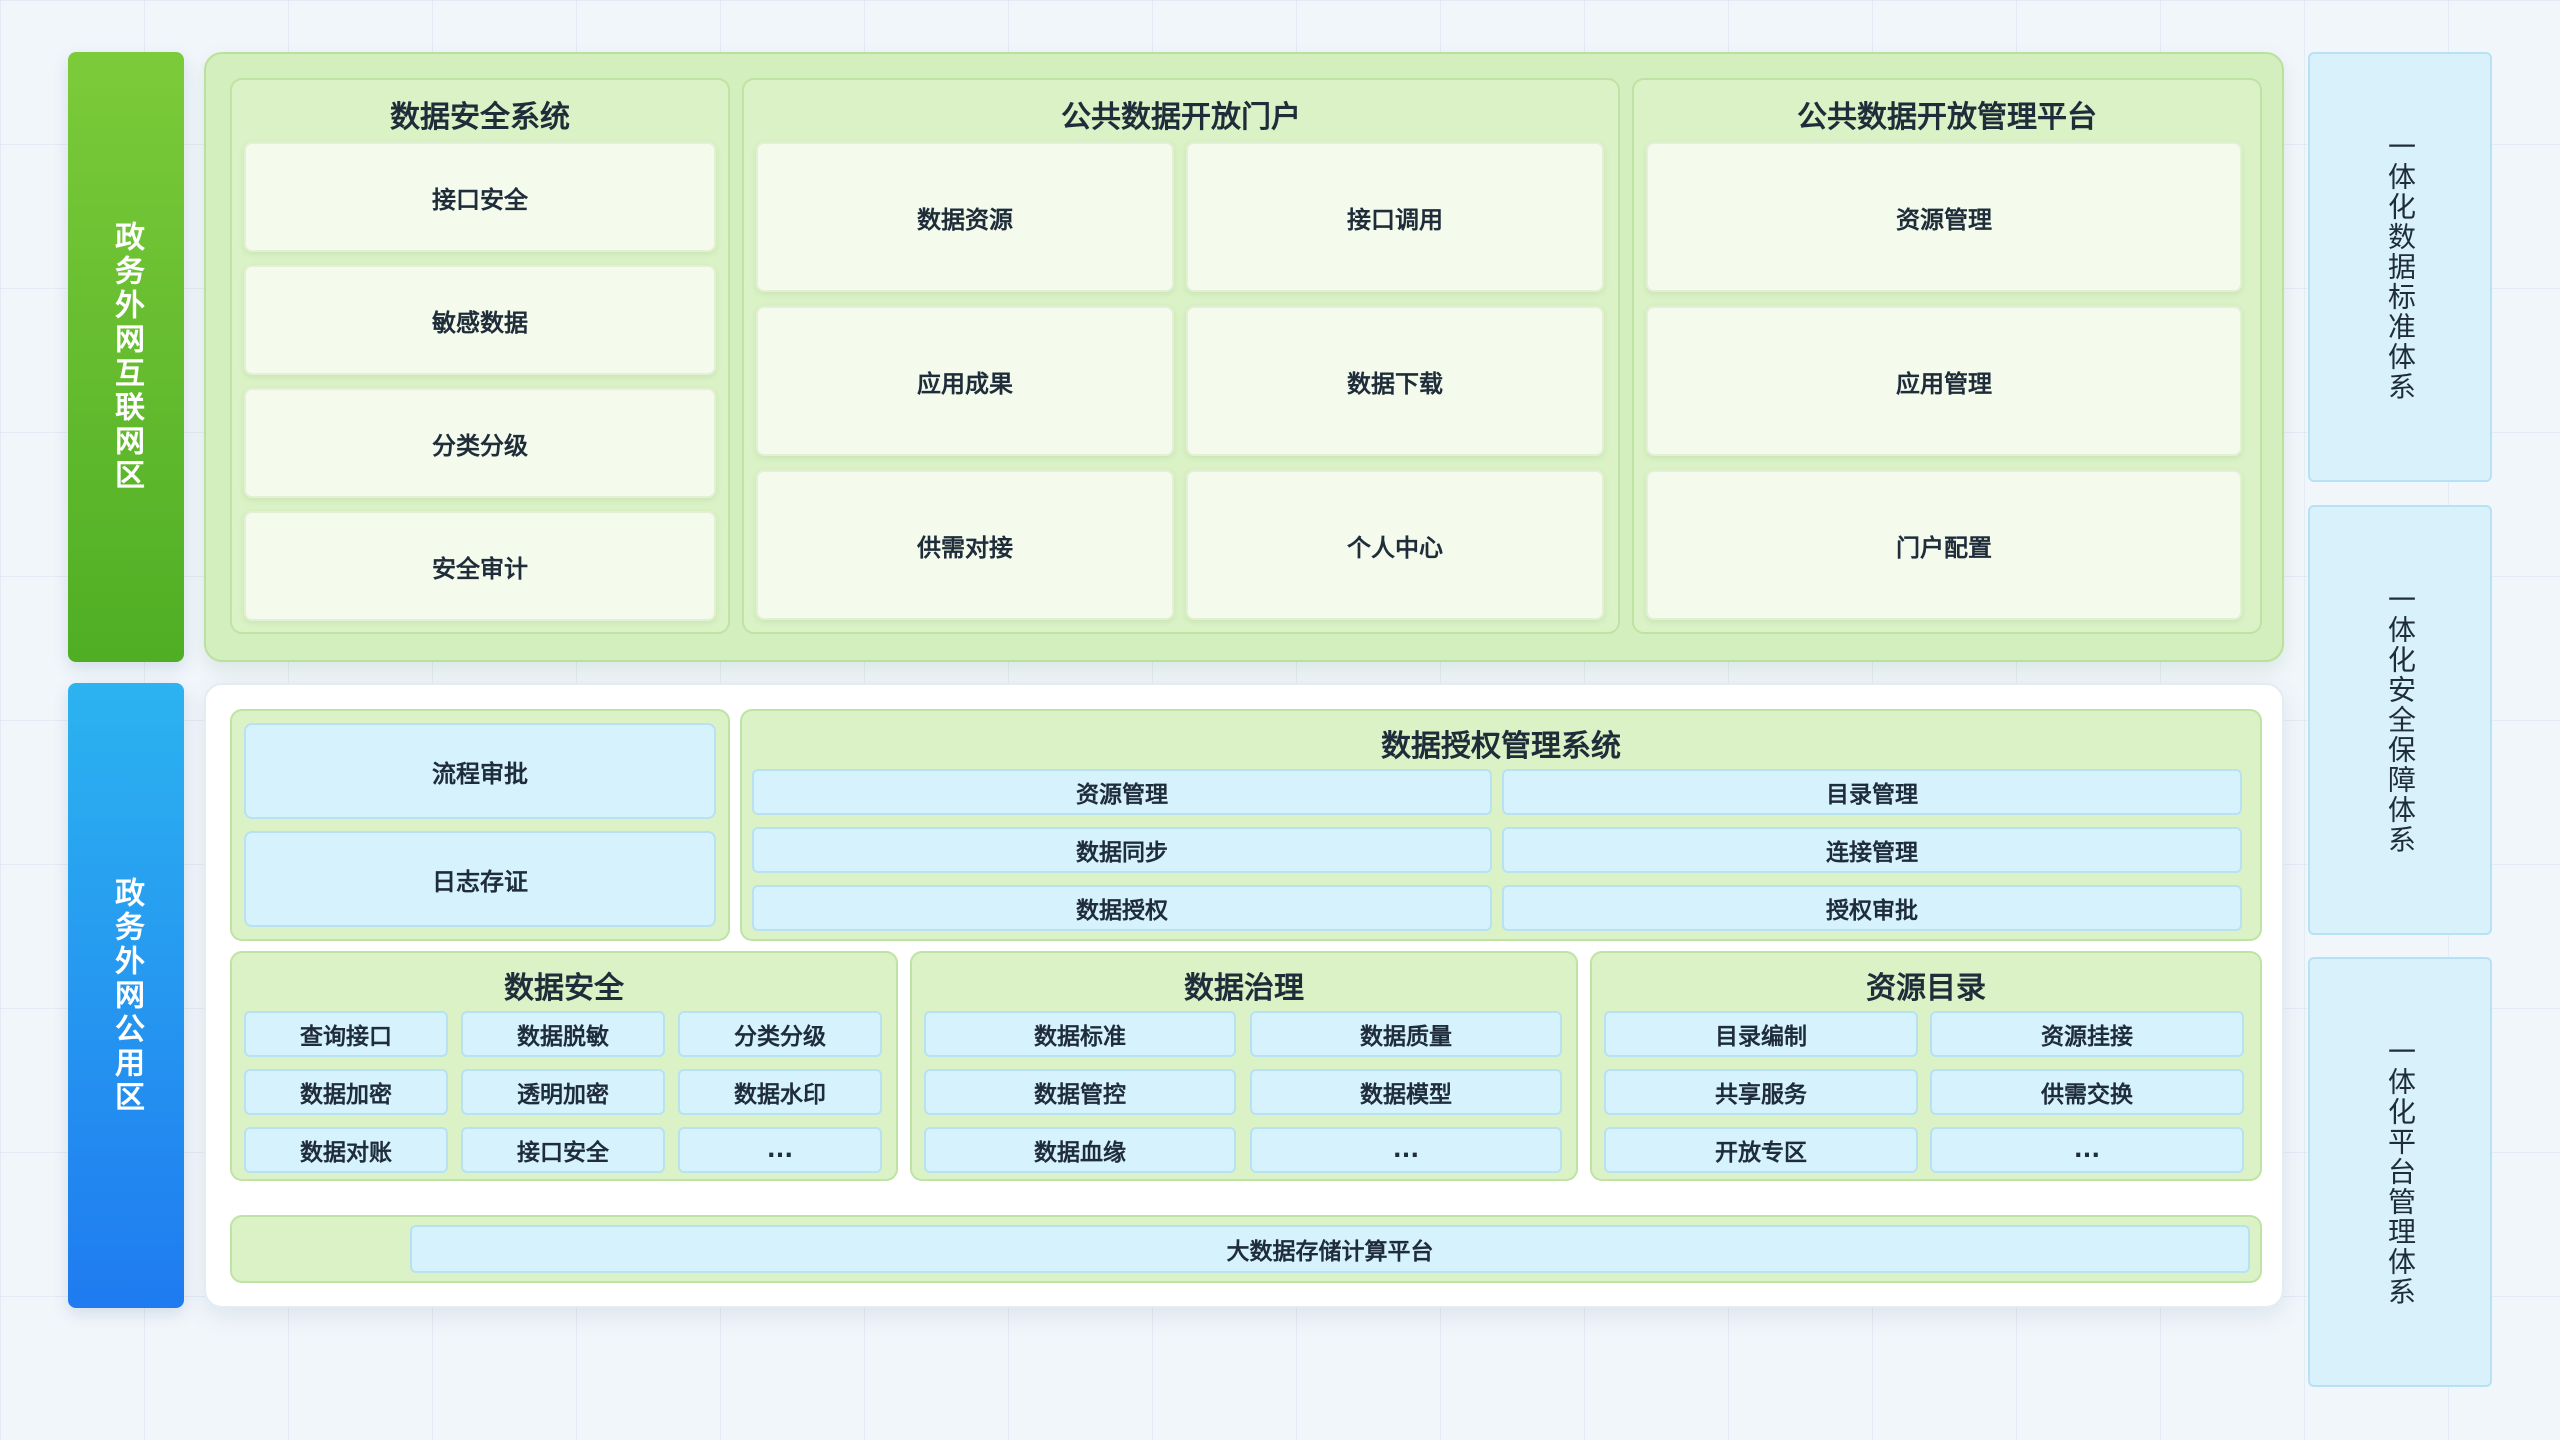 Image resolution: width=2560 pixels, height=1440 pixels. Describe the element at coordinates (965, 381) in the screenshot. I see `open-portal-item: 应用成果` at that location.